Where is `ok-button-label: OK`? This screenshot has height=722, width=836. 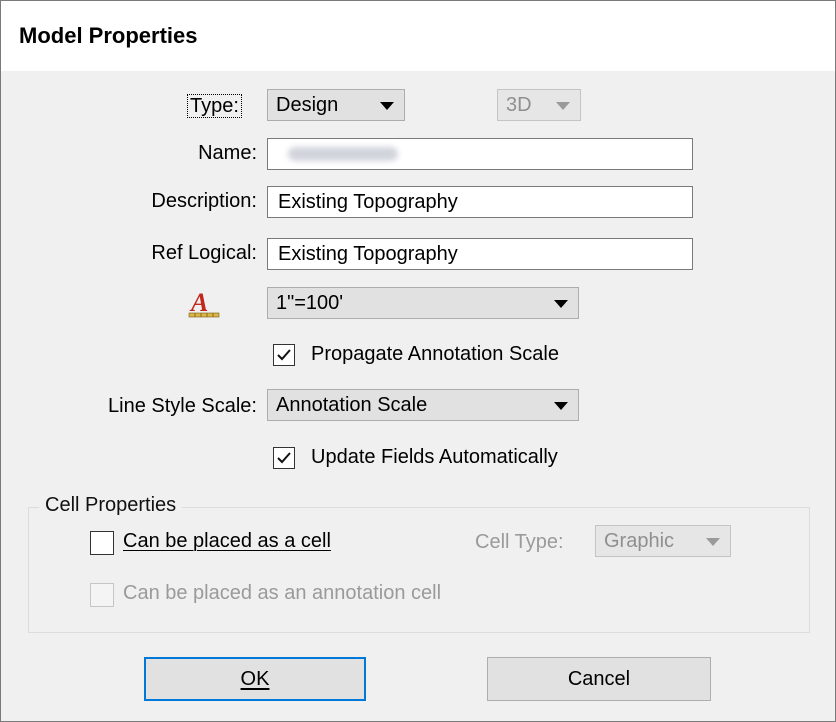 ok-button-label: OK is located at coordinates (255, 679).